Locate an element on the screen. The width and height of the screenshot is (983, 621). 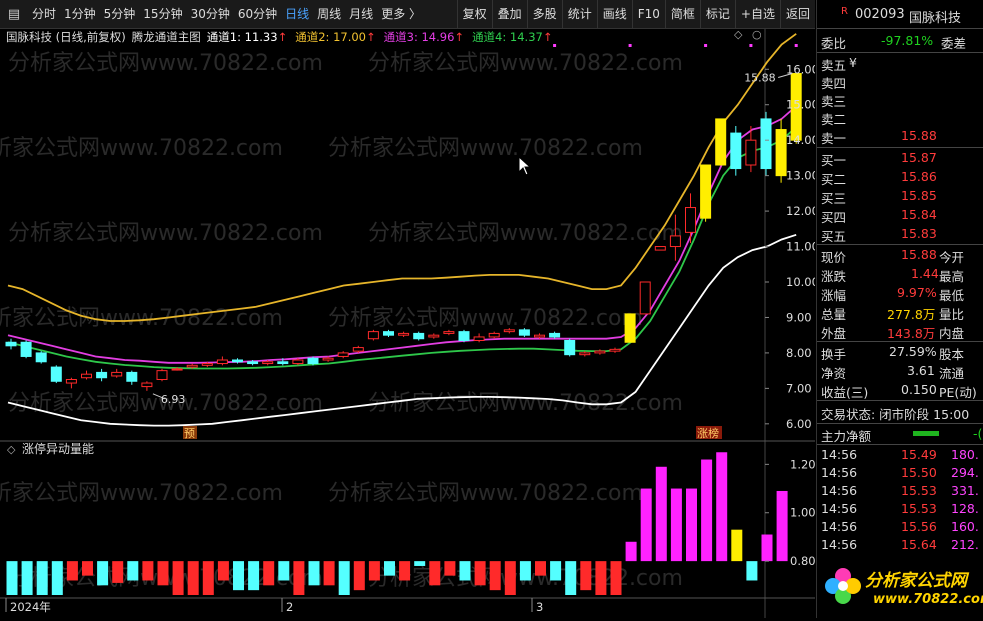
tick-volume: 331. is located at coordinates (965, 490).